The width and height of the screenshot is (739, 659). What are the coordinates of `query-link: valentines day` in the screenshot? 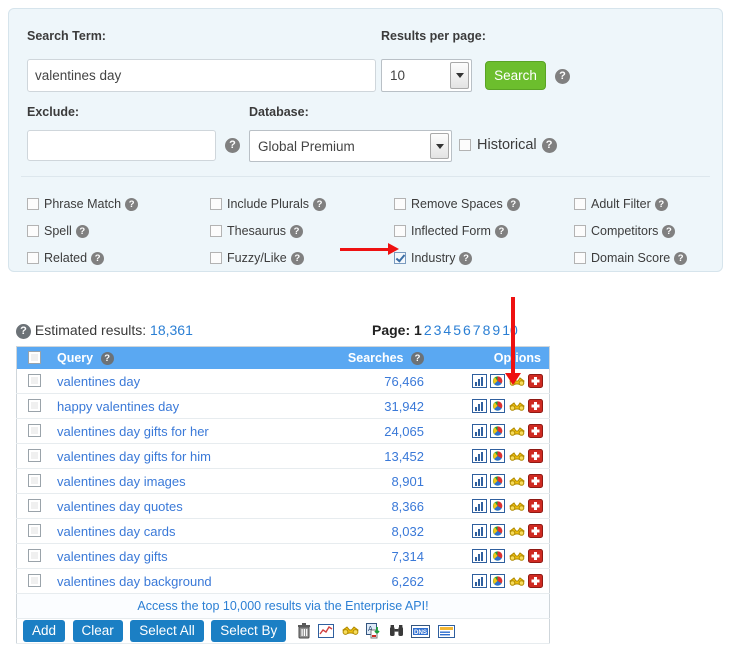 It's located at (98, 381).